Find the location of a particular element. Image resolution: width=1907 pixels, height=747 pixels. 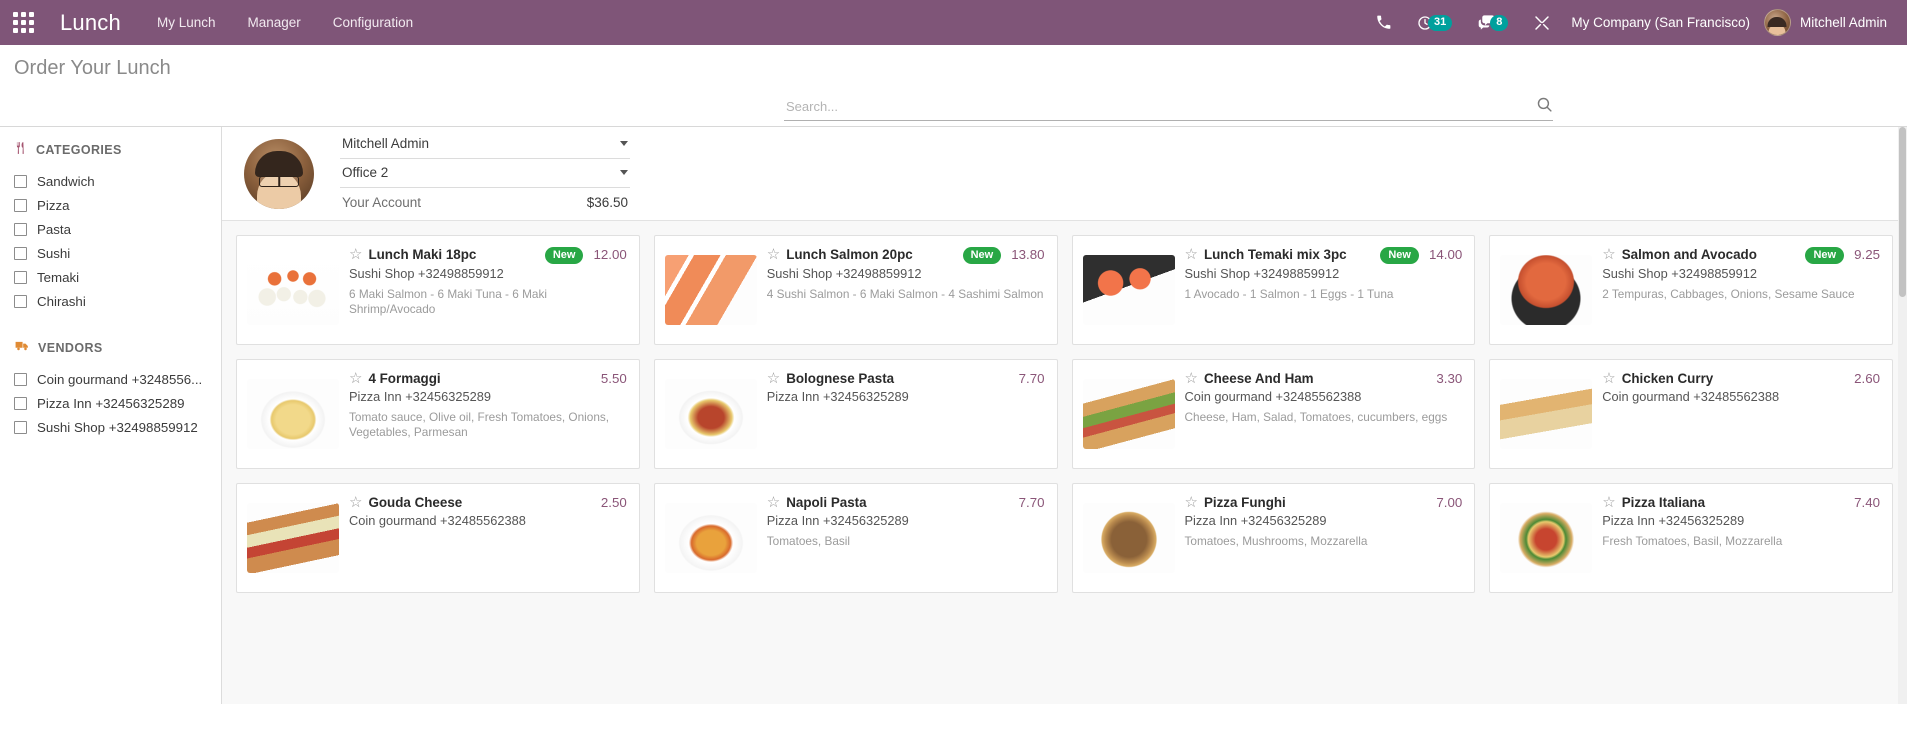

avatar is located at coordinates (1777, 22).